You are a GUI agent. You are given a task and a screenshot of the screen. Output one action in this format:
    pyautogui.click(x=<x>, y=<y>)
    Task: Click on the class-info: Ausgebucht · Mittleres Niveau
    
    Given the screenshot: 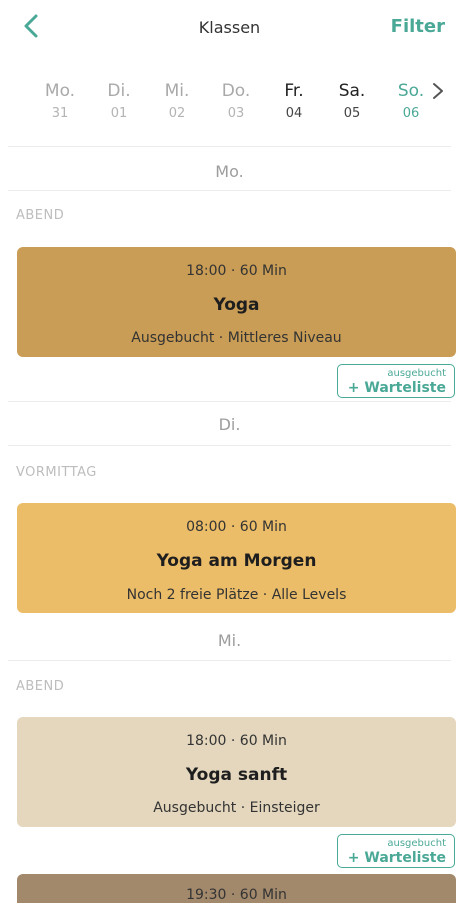 What is the action you would take?
    pyautogui.click(x=236, y=338)
    